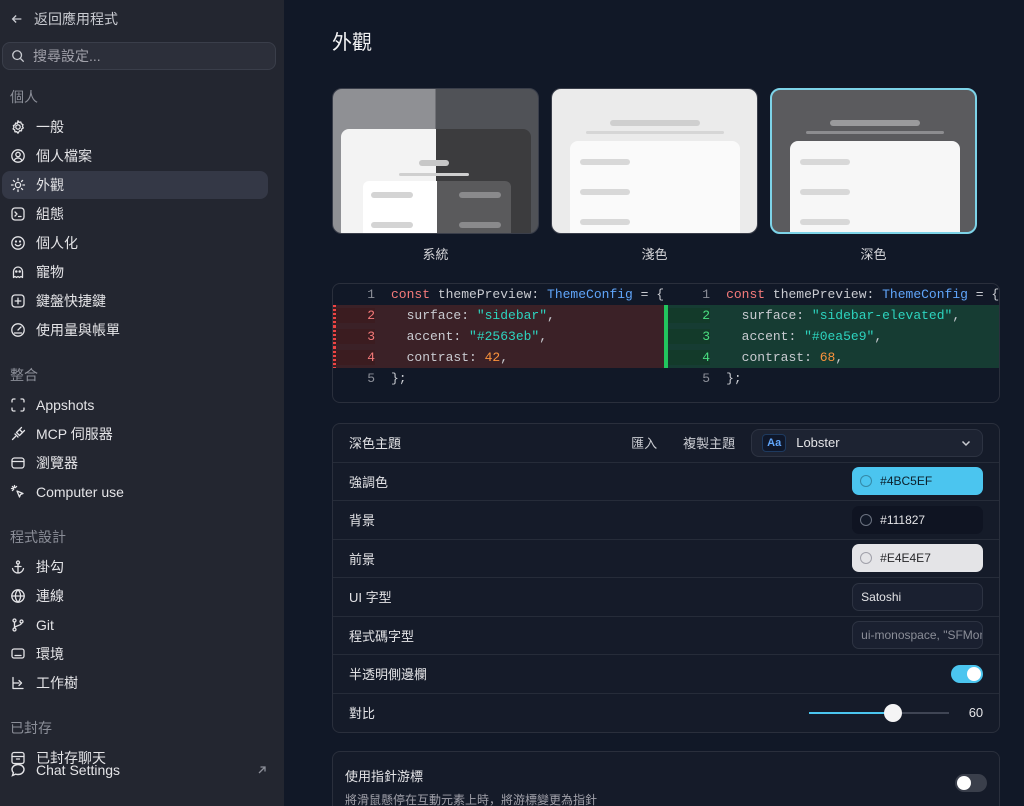  What do you see at coordinates (504, 336) in the screenshot?
I see `code-token: "#2563eb"` at bounding box center [504, 336].